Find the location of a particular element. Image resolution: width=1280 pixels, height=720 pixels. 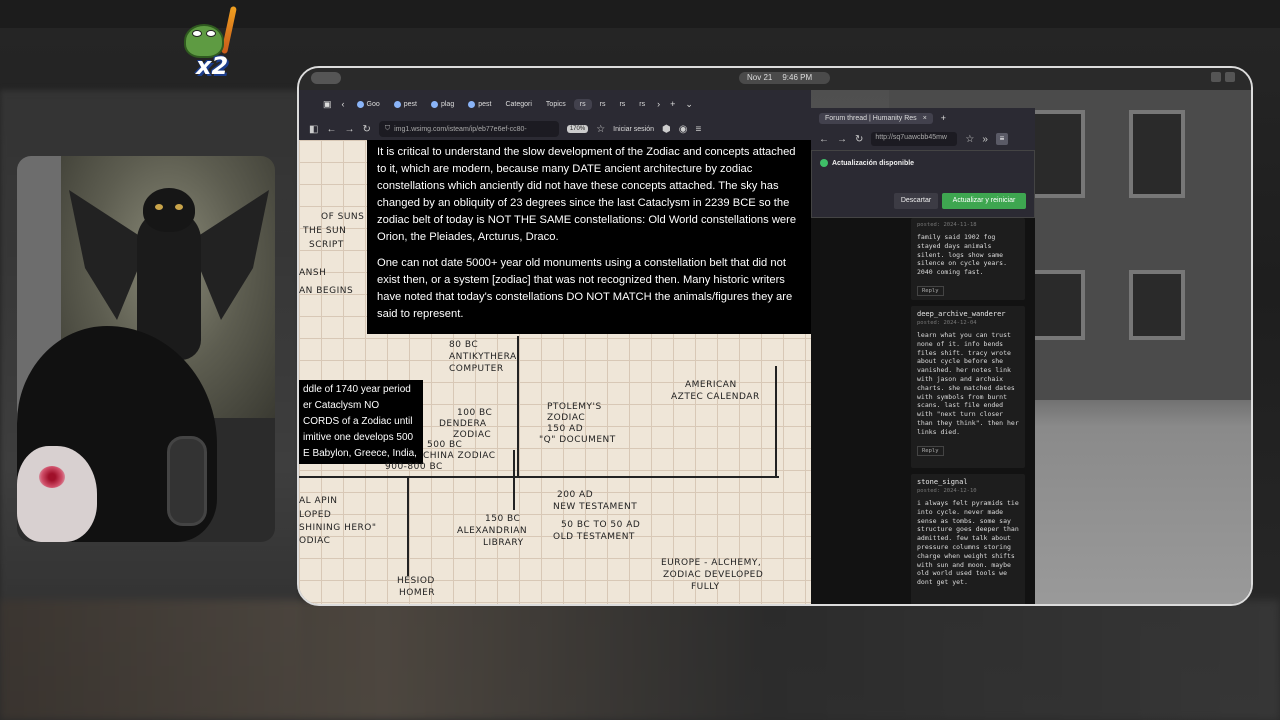

chart-label: Computer is located at coordinates (476, 369).